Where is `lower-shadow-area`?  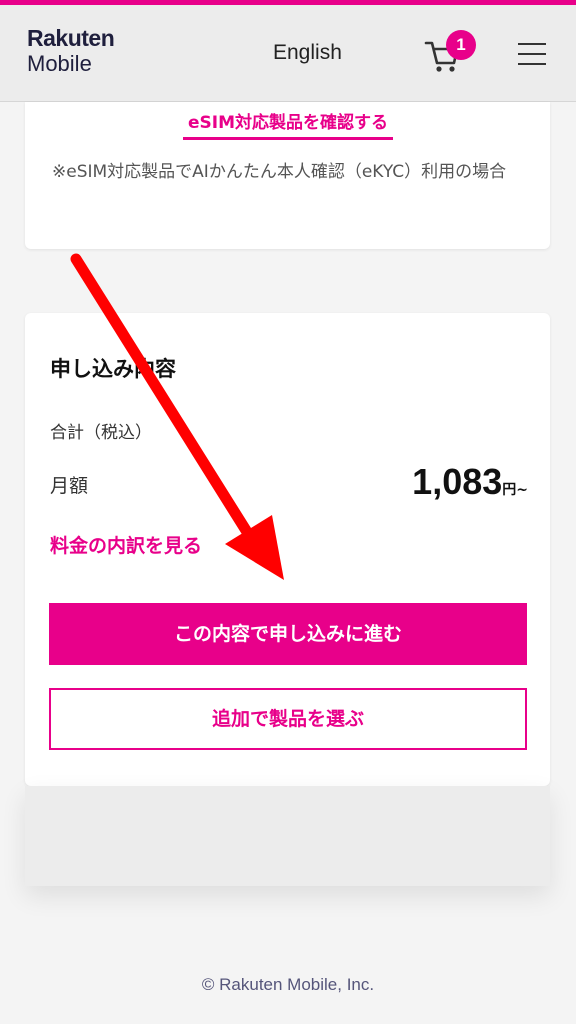 lower-shadow-area is located at coordinates (287, 836).